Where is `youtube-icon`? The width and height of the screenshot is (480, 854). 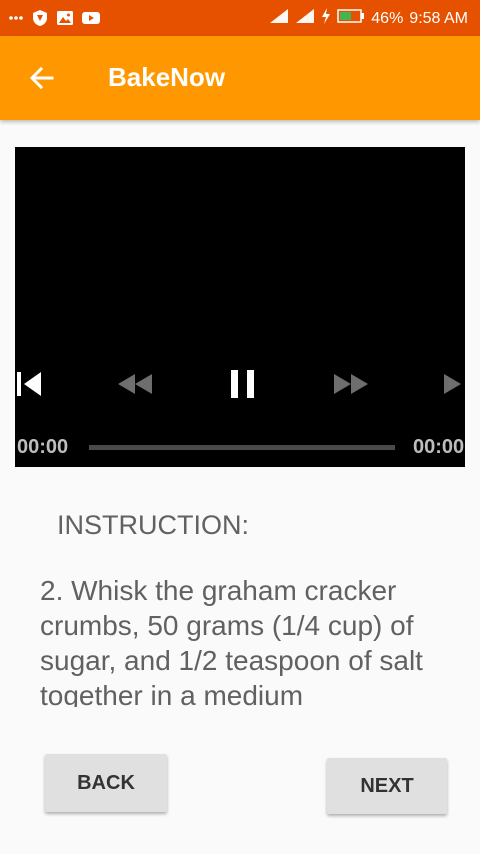 youtube-icon is located at coordinates (91, 20).